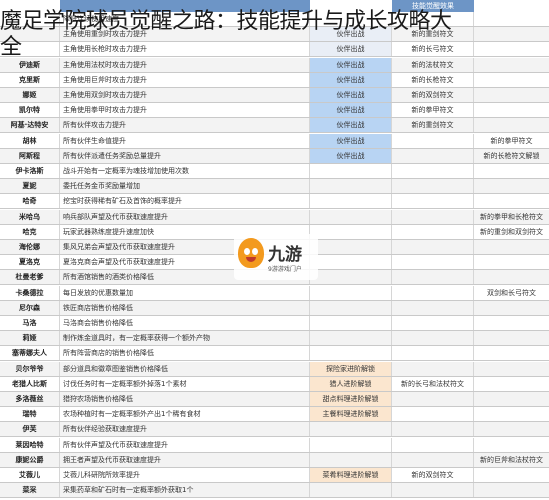 The width and height of the screenshot is (549, 500). I want to click on cell-name: 莱因哈特, so click(30, 444).